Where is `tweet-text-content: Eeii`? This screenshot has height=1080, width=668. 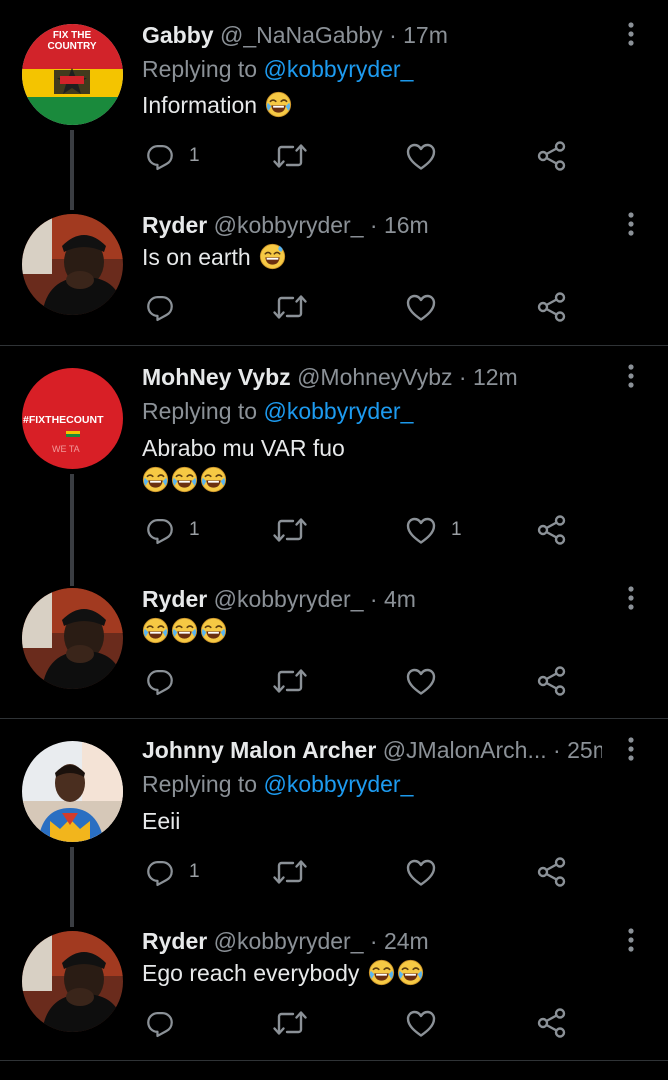
tweet-text-content: Eeii is located at coordinates (161, 821).